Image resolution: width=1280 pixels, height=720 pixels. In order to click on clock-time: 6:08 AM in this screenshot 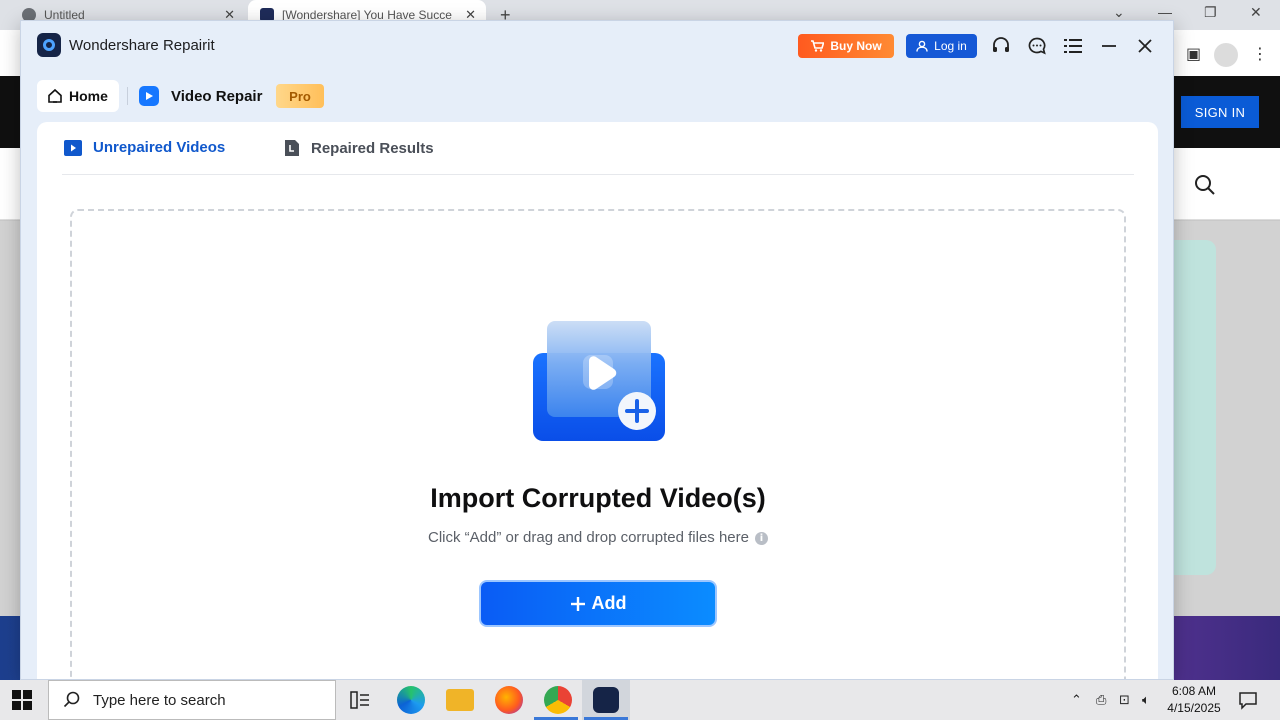, I will do `click(1194, 691)`.